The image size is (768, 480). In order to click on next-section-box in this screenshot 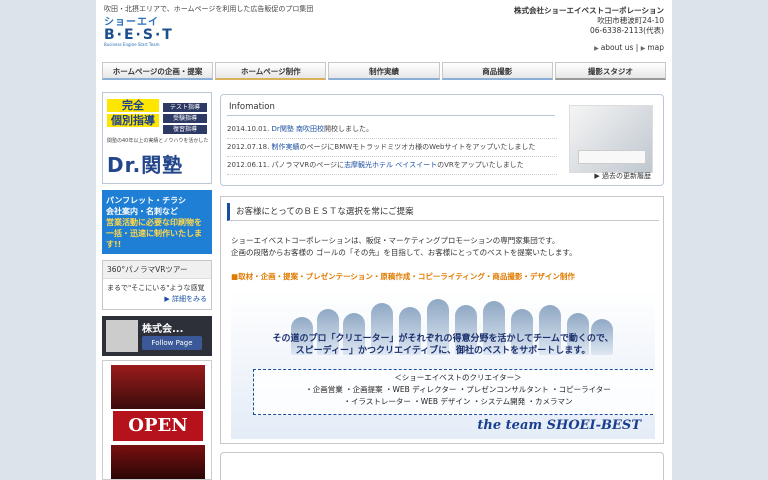, I will do `click(442, 466)`.